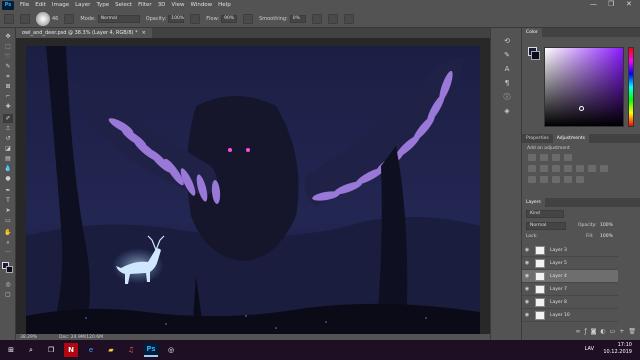 The height and width of the screenshot is (360, 640). I want to click on maximize-icon: ❐, so click(611, 4).